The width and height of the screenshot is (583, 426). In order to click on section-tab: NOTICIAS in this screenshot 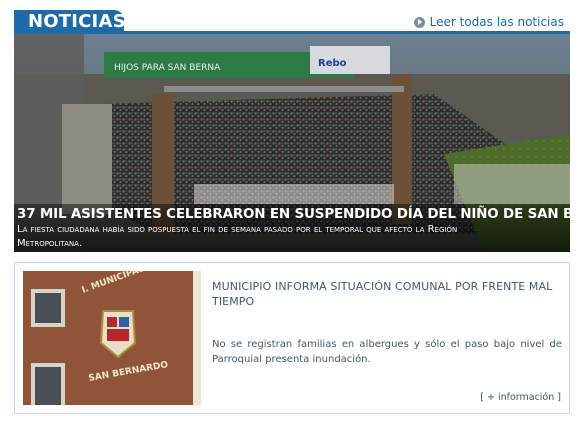, I will do `click(70, 22)`.